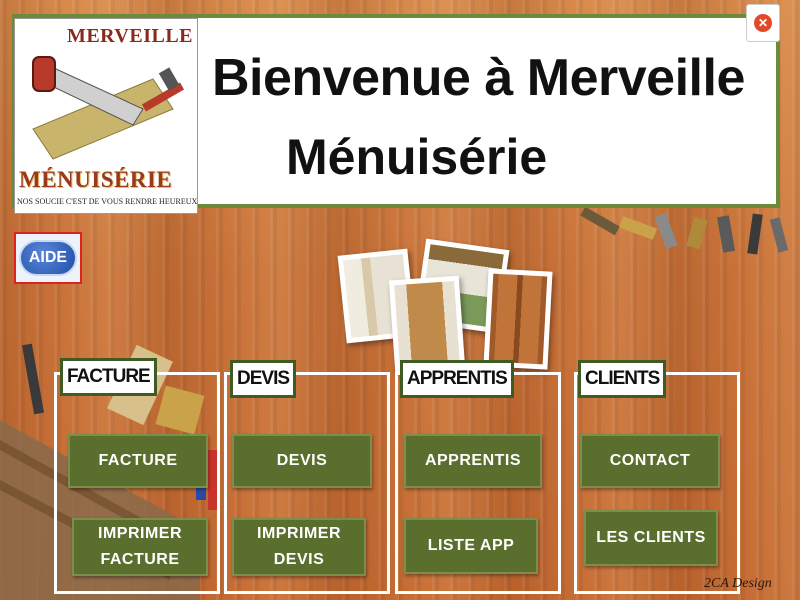 This screenshot has width=800, height=600. Describe the element at coordinates (107, 201) in the screenshot. I see `logo-slogan: NOS SOUCIE C'EST DE VOUS RENDRE HEUREUX` at that location.